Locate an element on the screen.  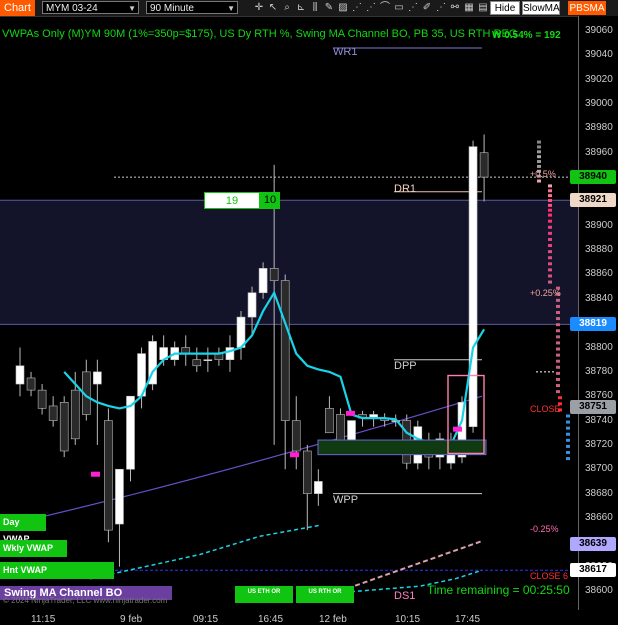
calendar-icon: ▦ is located at coordinates (469, 8).